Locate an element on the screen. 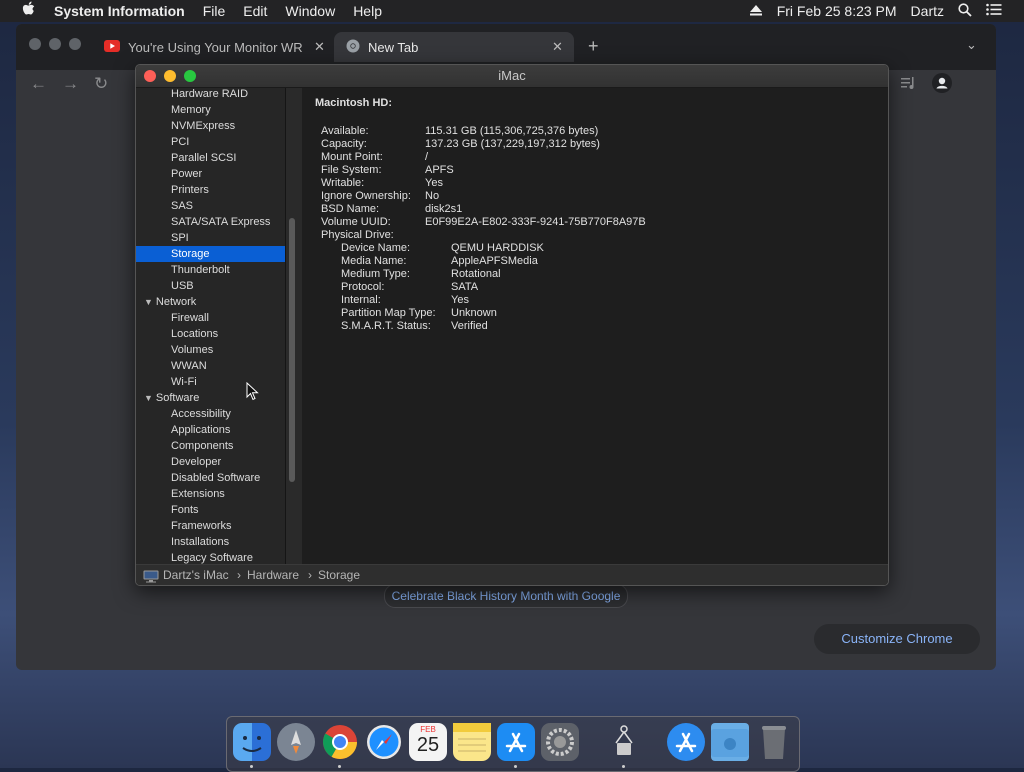  sidebar-item: Applications is located at coordinates (210, 430).